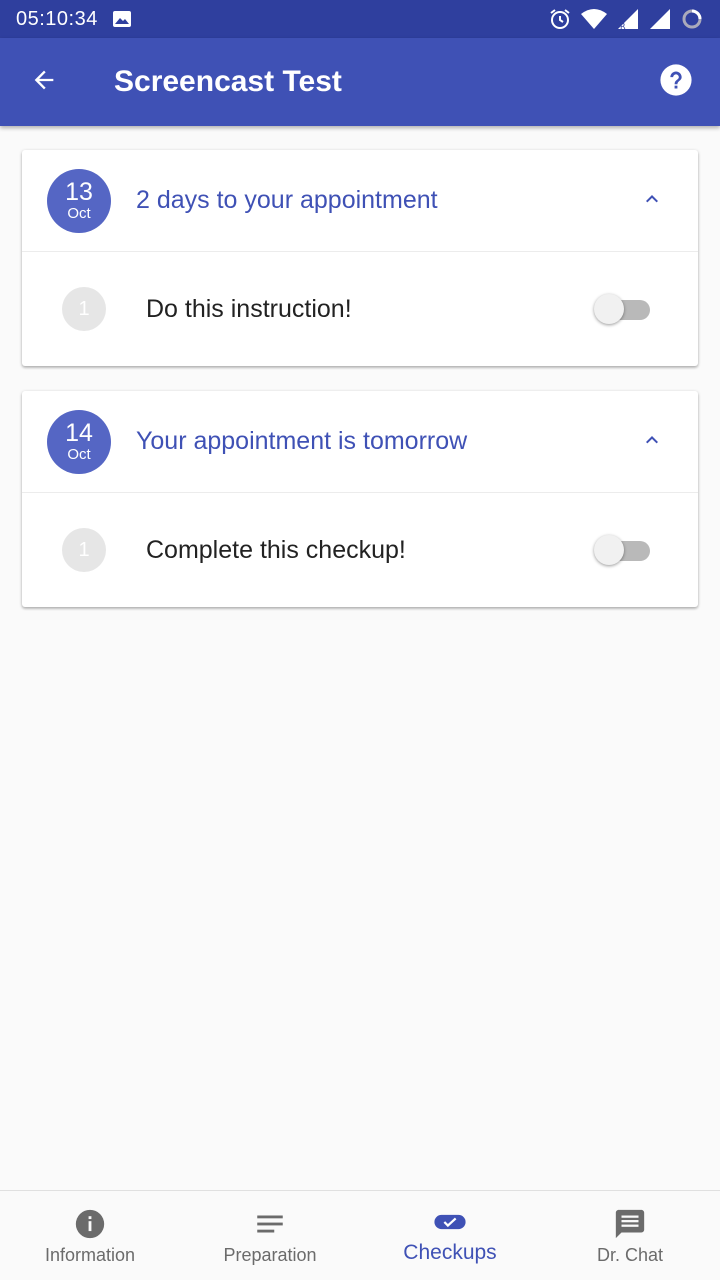 Image resolution: width=720 pixels, height=1280 pixels. What do you see at coordinates (90, 1255) in the screenshot?
I see `nav-label: Information` at bounding box center [90, 1255].